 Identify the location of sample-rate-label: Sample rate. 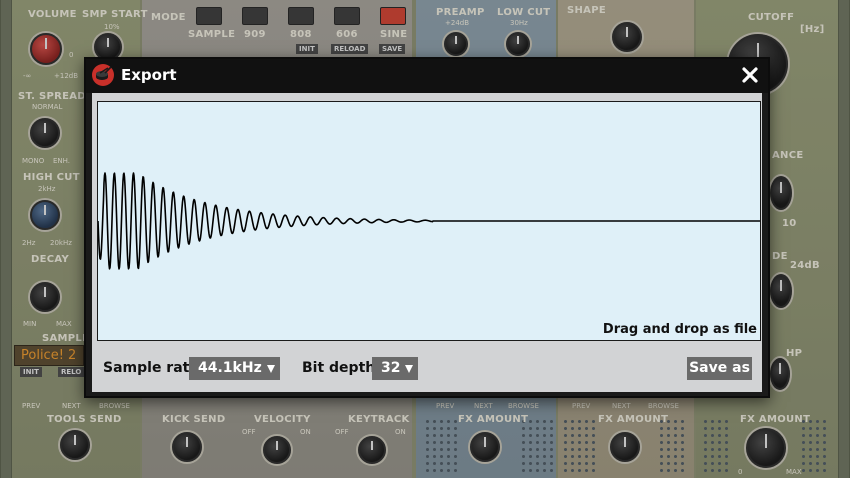
(151, 368).